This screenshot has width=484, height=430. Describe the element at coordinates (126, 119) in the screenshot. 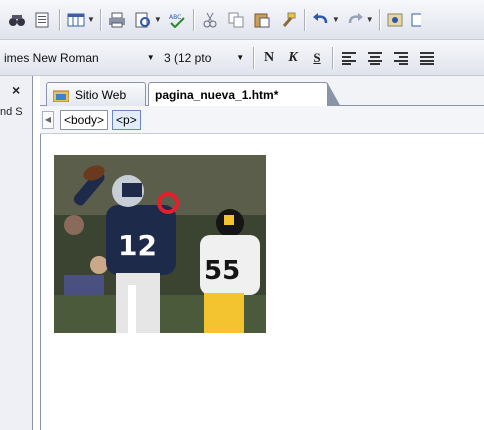

I see `tag-p: <p>` at that location.